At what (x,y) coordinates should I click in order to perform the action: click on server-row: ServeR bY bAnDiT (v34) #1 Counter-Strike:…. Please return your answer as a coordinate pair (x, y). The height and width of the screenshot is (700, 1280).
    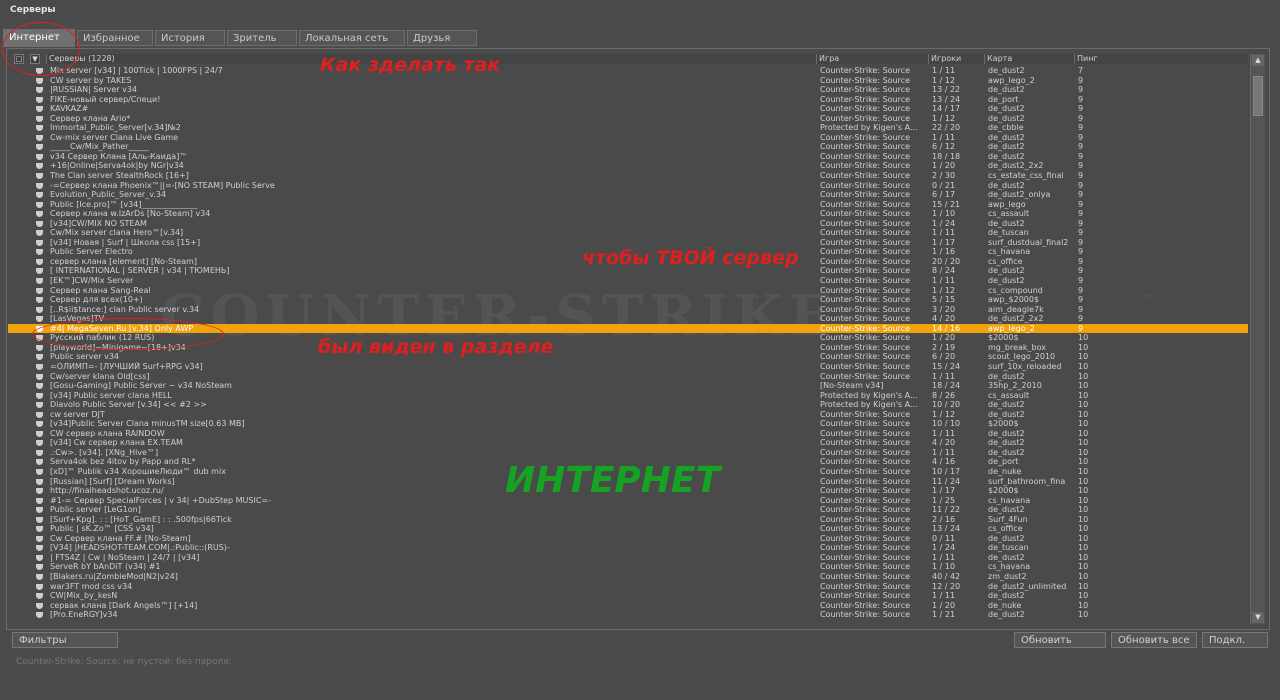
    Looking at the image, I should click on (628, 567).